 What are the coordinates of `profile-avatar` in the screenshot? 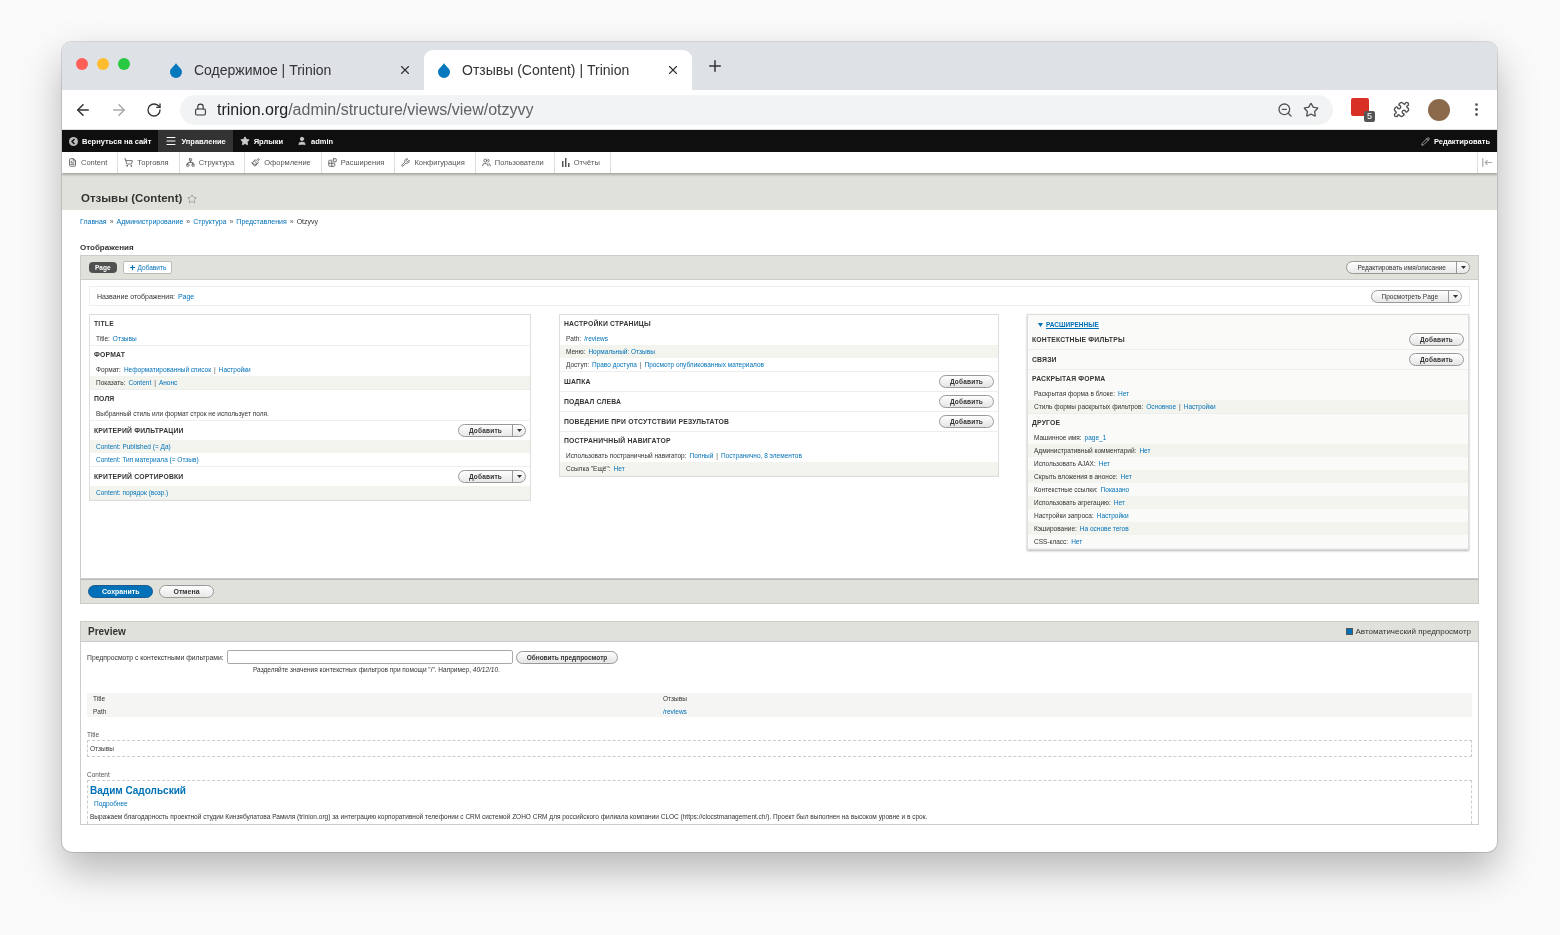 It's located at (1439, 109).